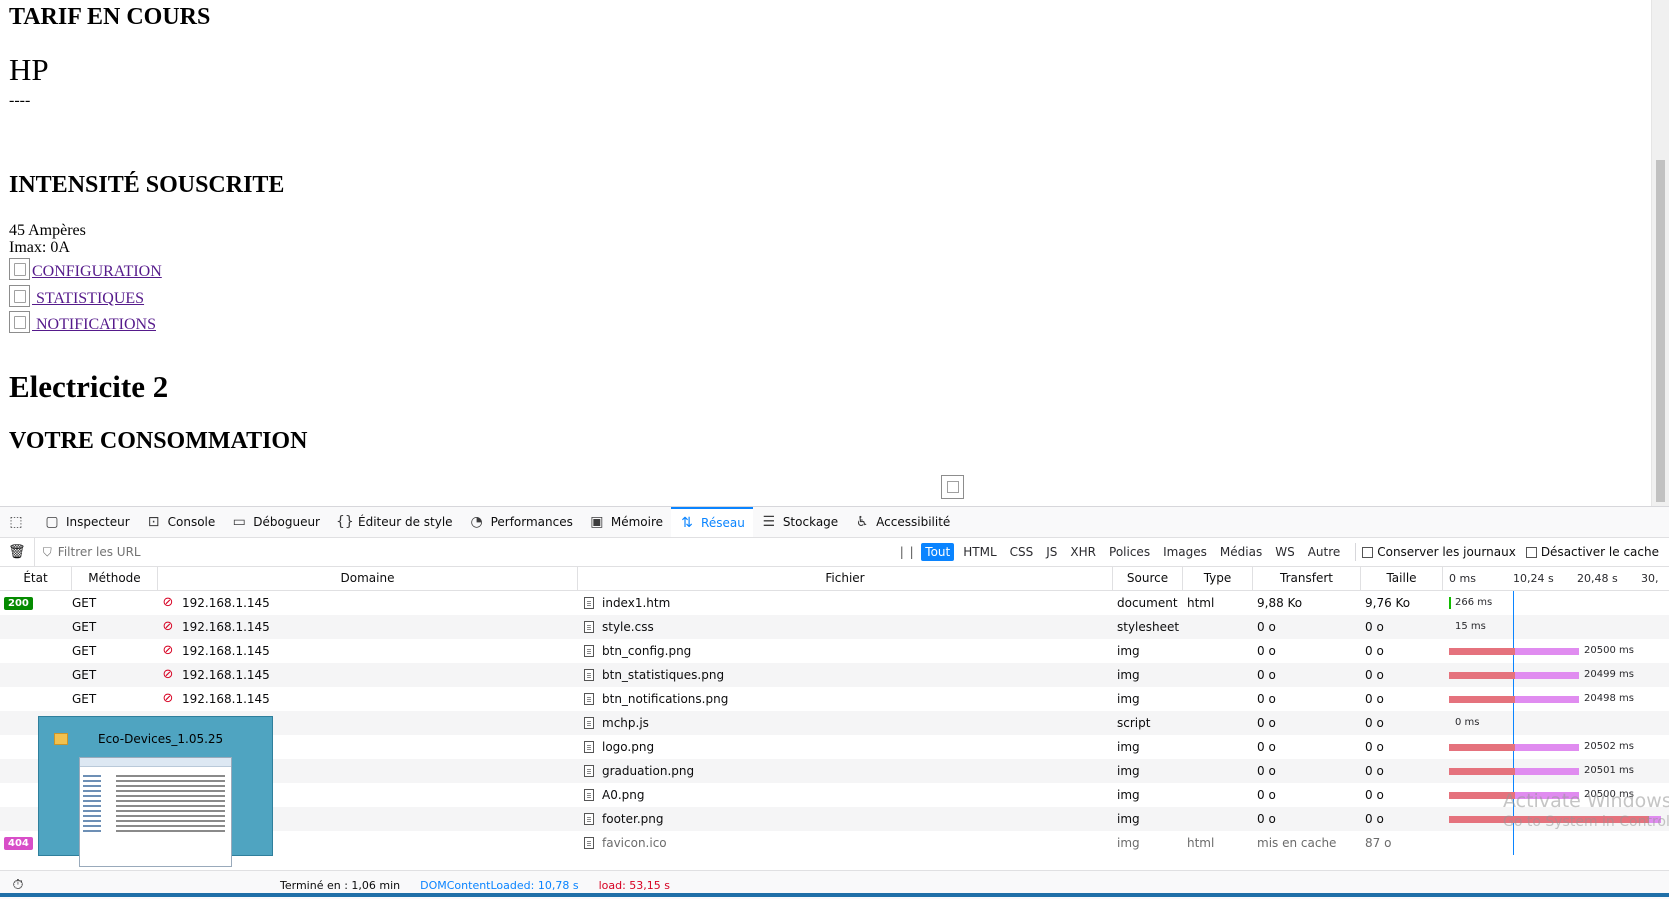 The image size is (1669, 899). What do you see at coordinates (88, 299) in the screenshot?
I see `statistiques-link: STATISTIQUES` at bounding box center [88, 299].